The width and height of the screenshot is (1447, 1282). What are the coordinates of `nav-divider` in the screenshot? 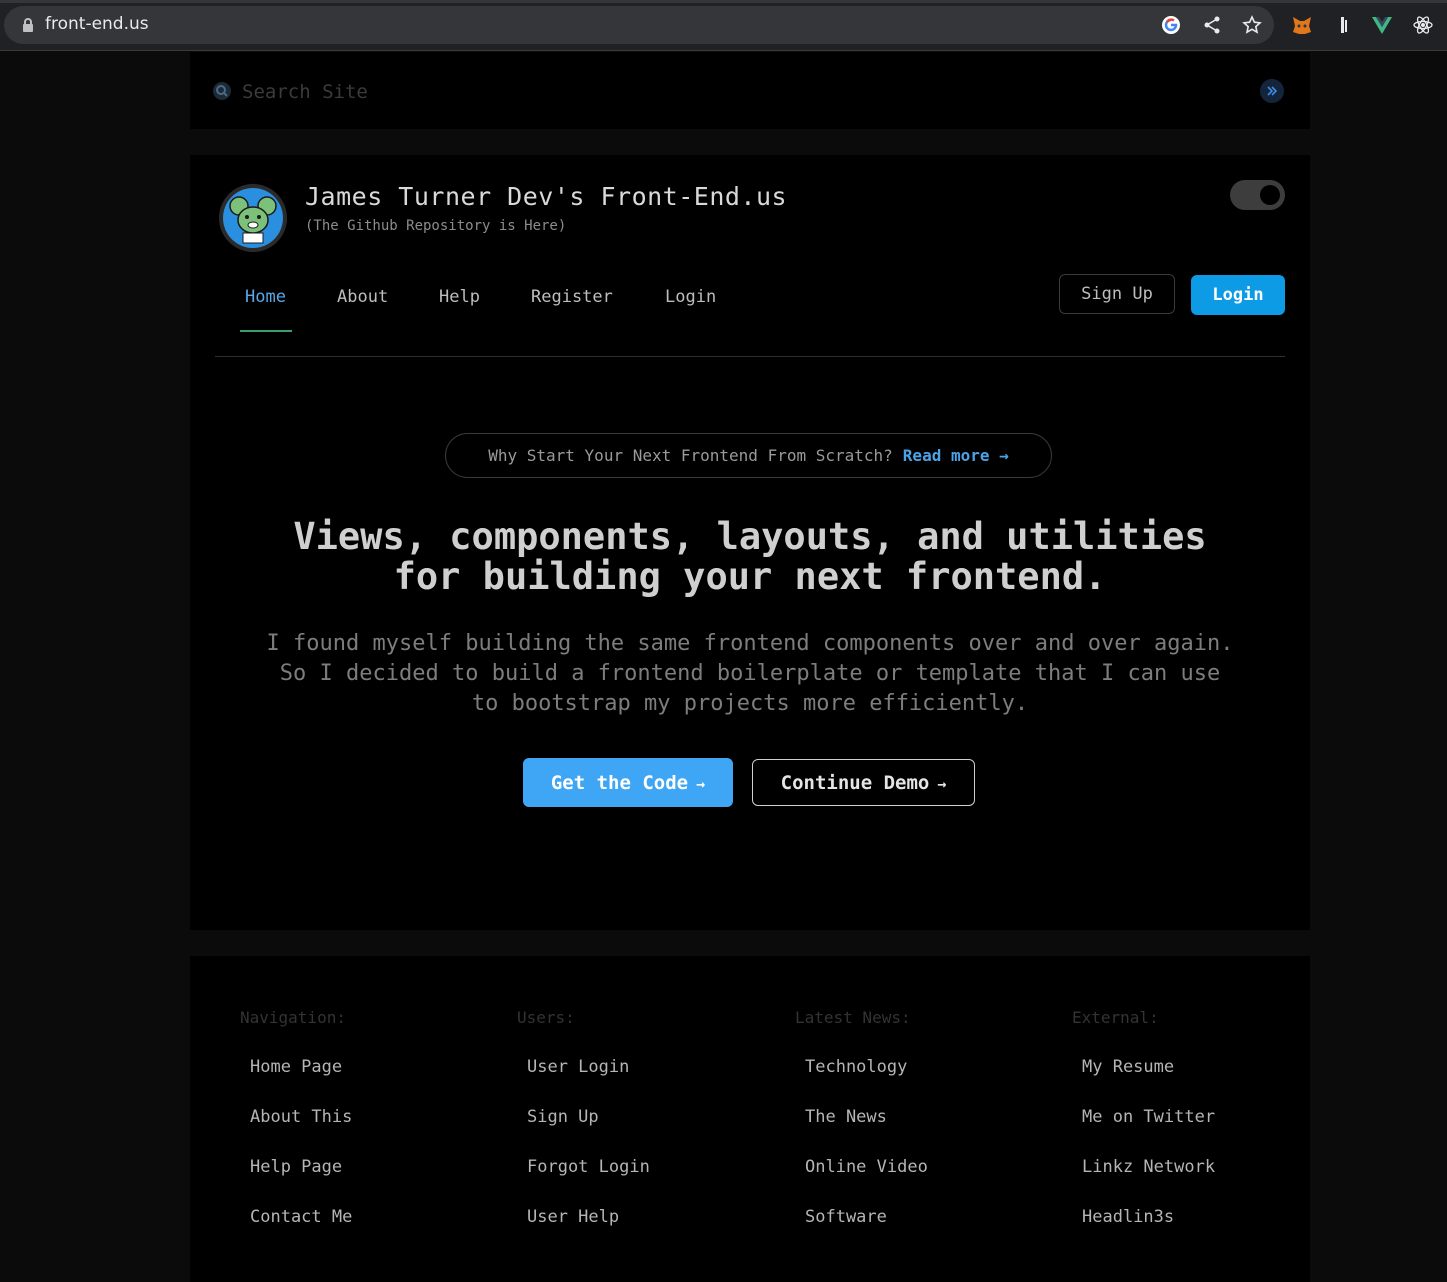 It's located at (750, 356).